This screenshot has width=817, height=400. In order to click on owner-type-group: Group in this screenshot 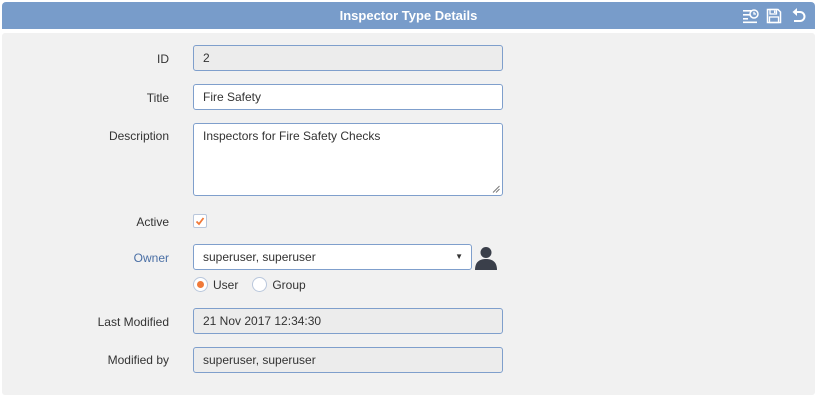, I will do `click(279, 284)`.